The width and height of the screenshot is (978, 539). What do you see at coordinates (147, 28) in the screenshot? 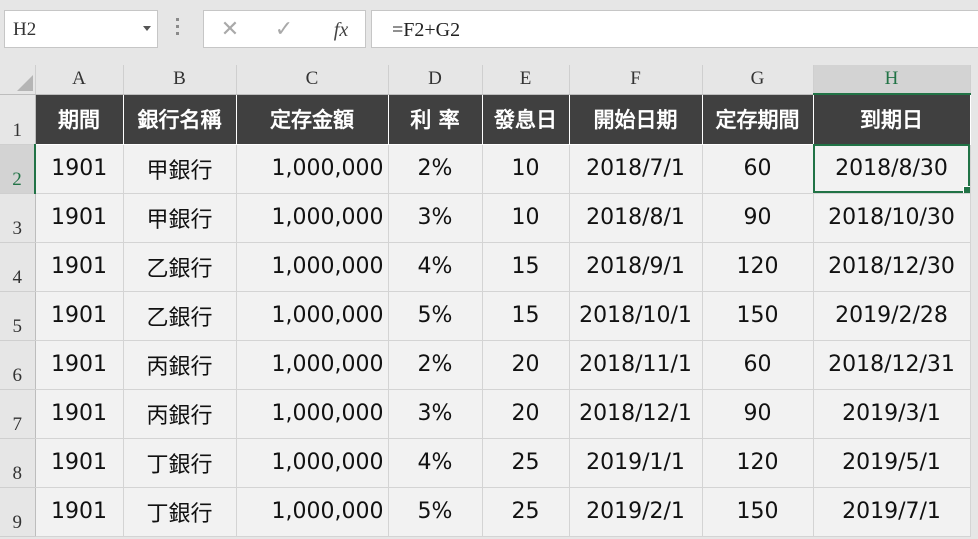
I see `chevron-down-icon` at bounding box center [147, 28].